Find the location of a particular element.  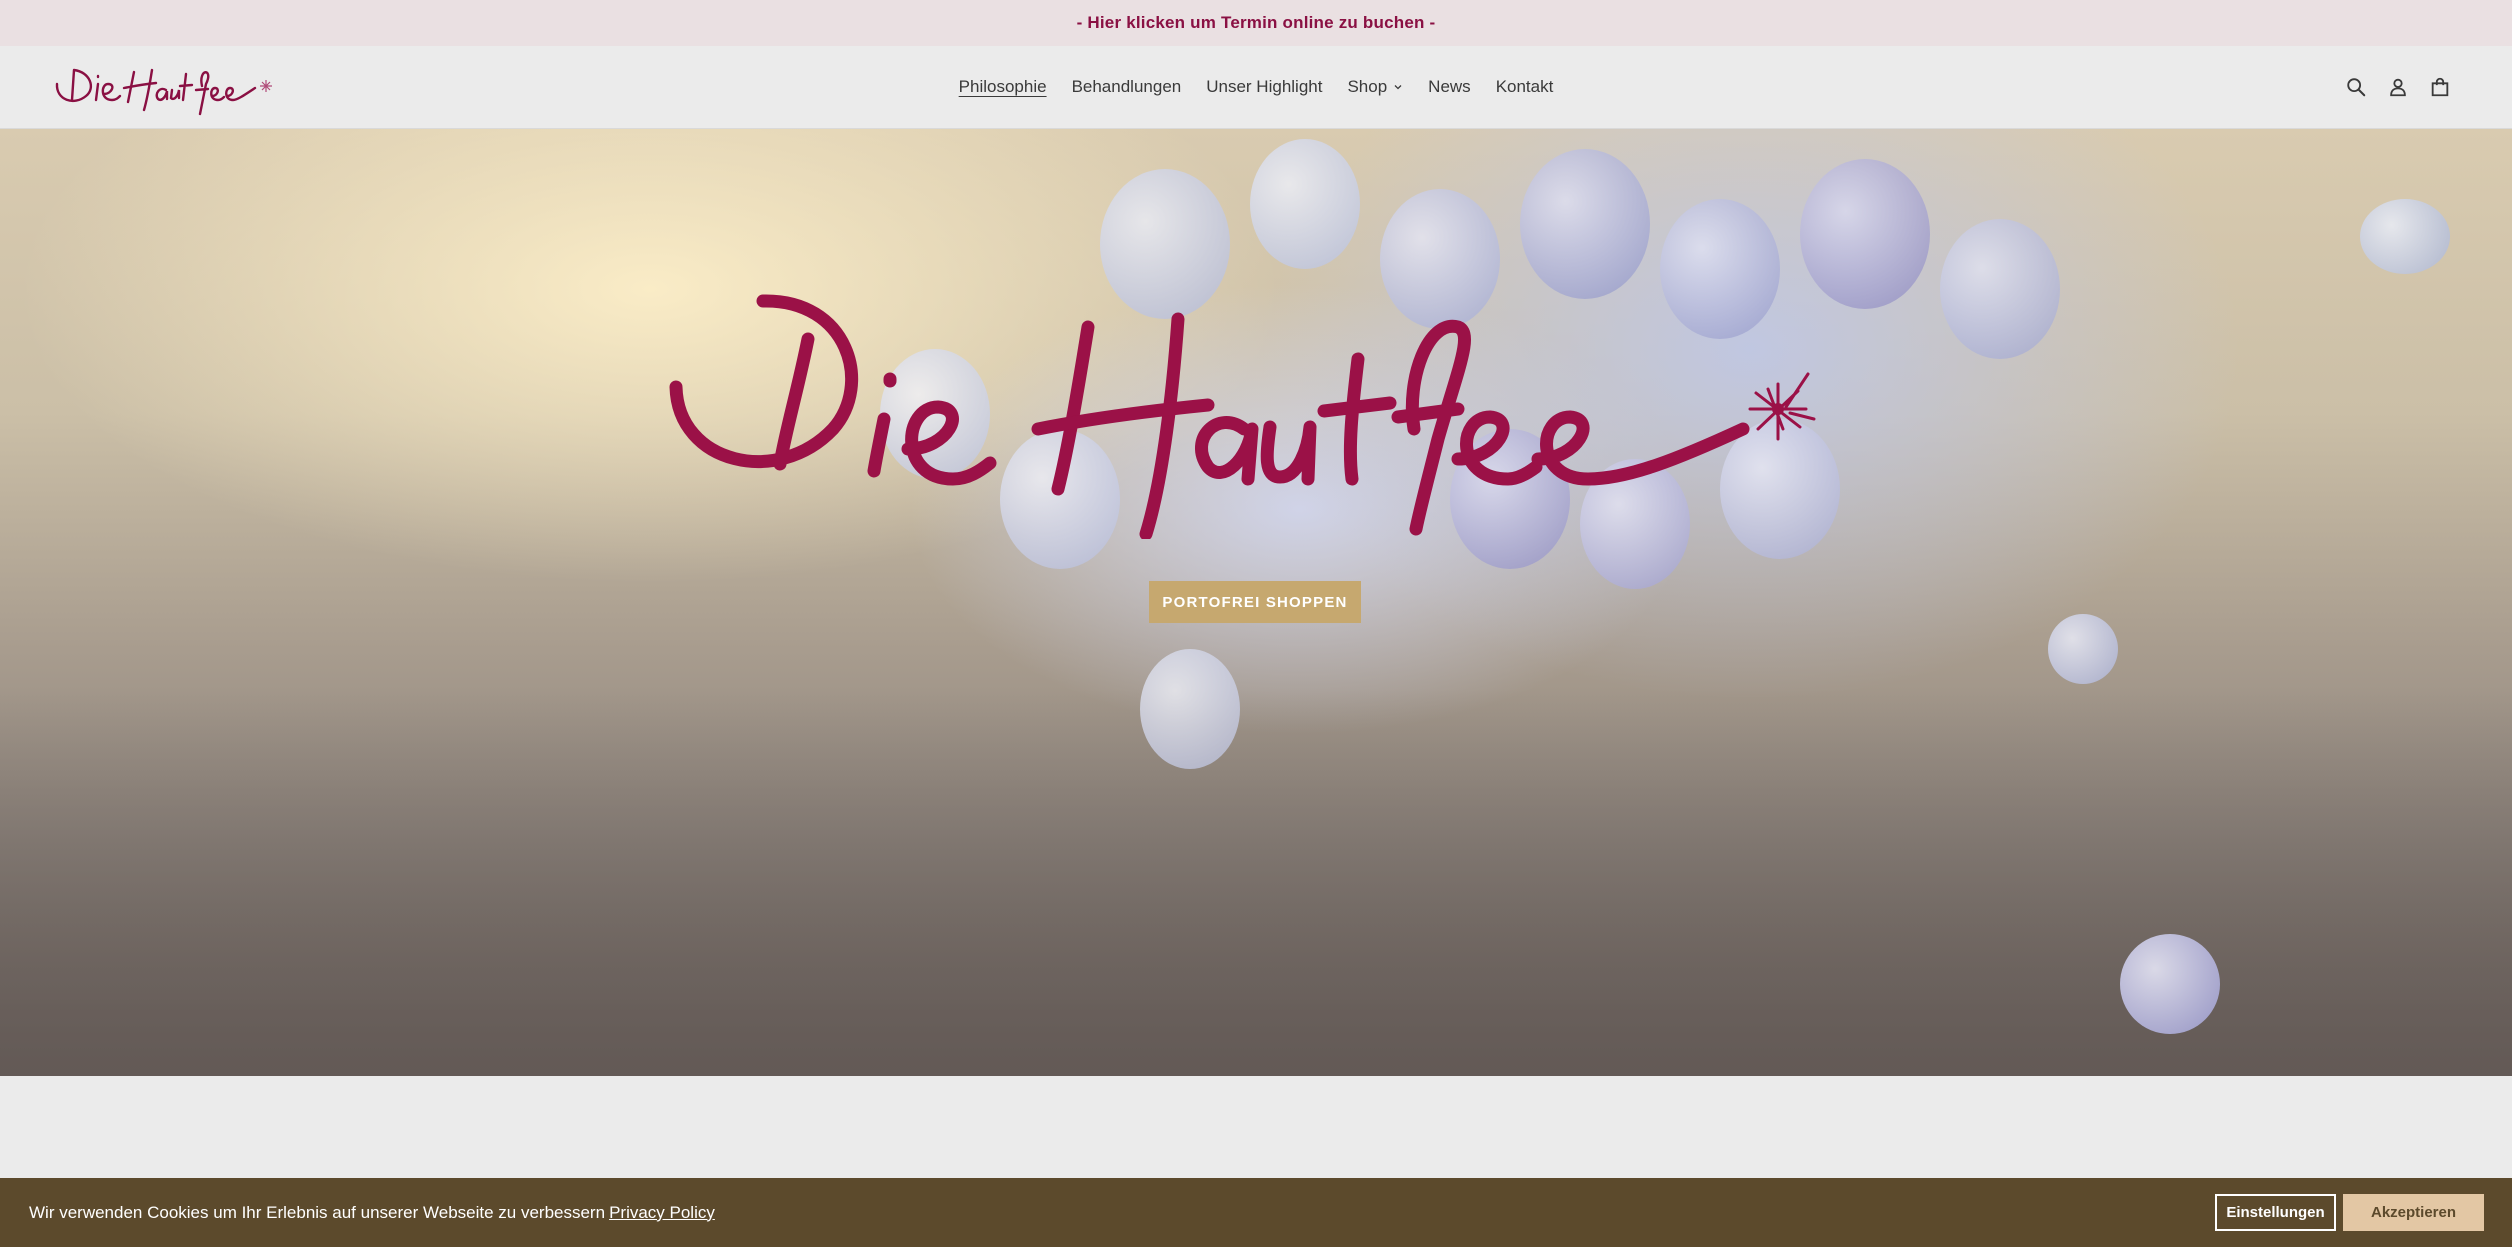

nav-item-unser-highlight: Unser Highlight is located at coordinates (1264, 87).